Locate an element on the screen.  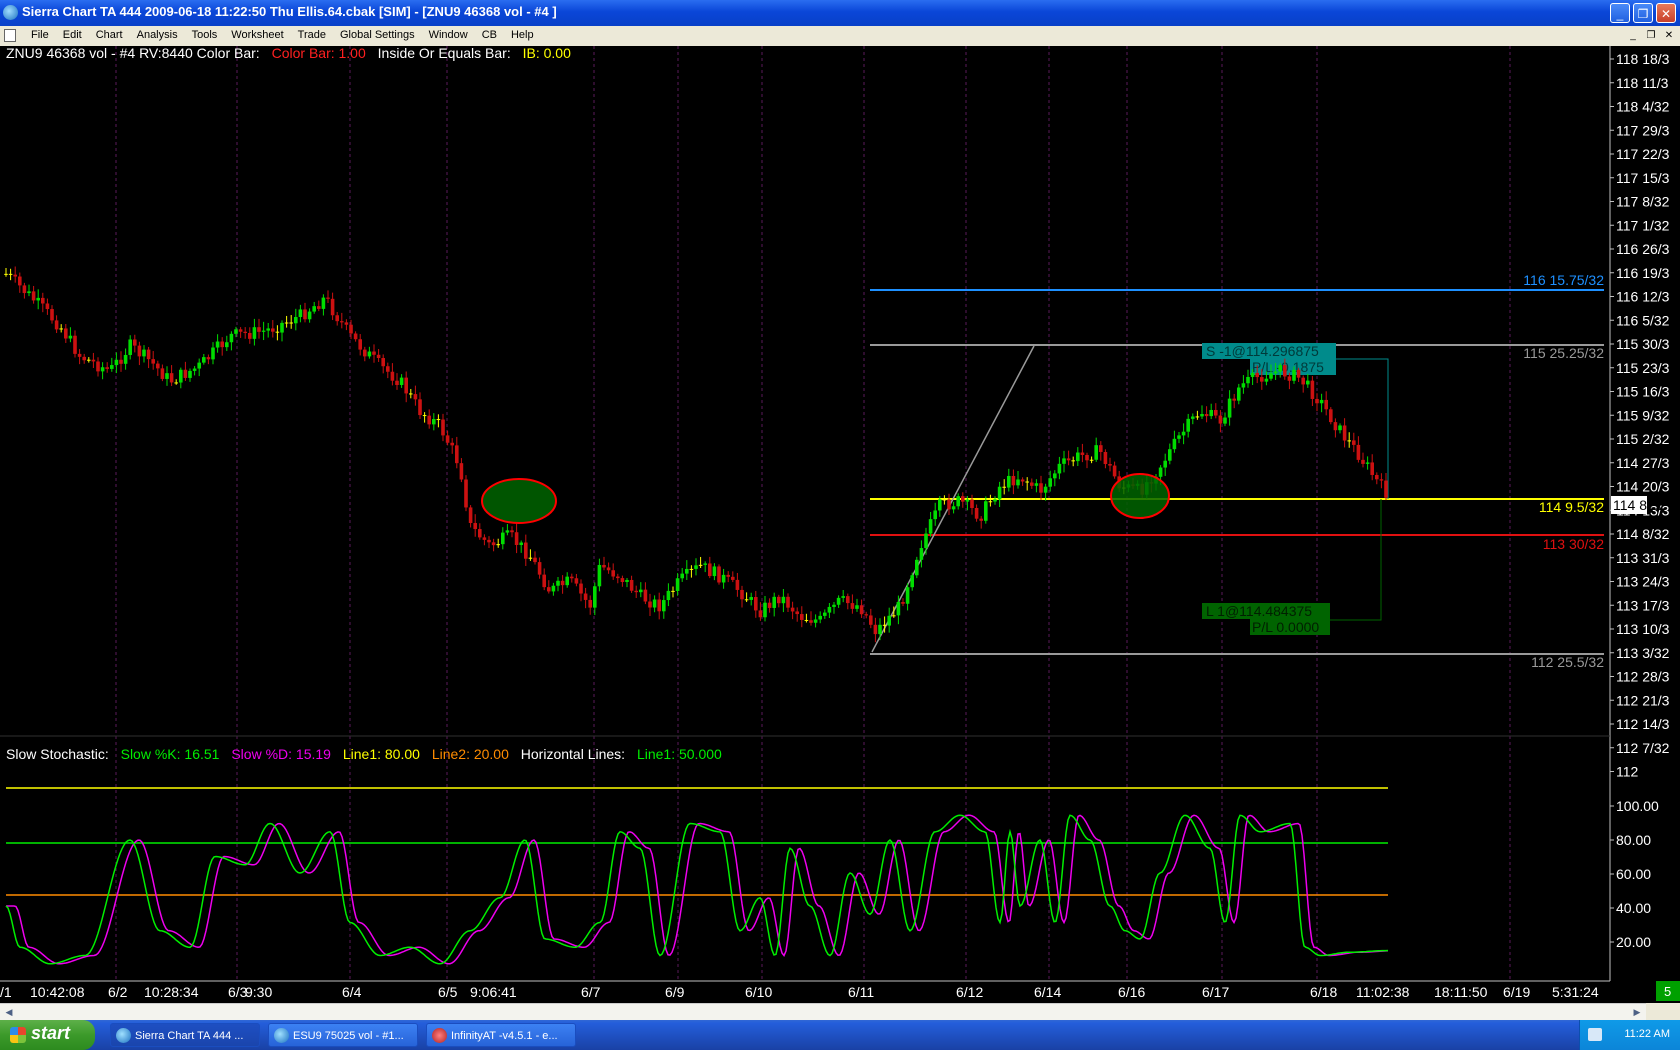
menu-trade: Trade is located at coordinates (312, 36).